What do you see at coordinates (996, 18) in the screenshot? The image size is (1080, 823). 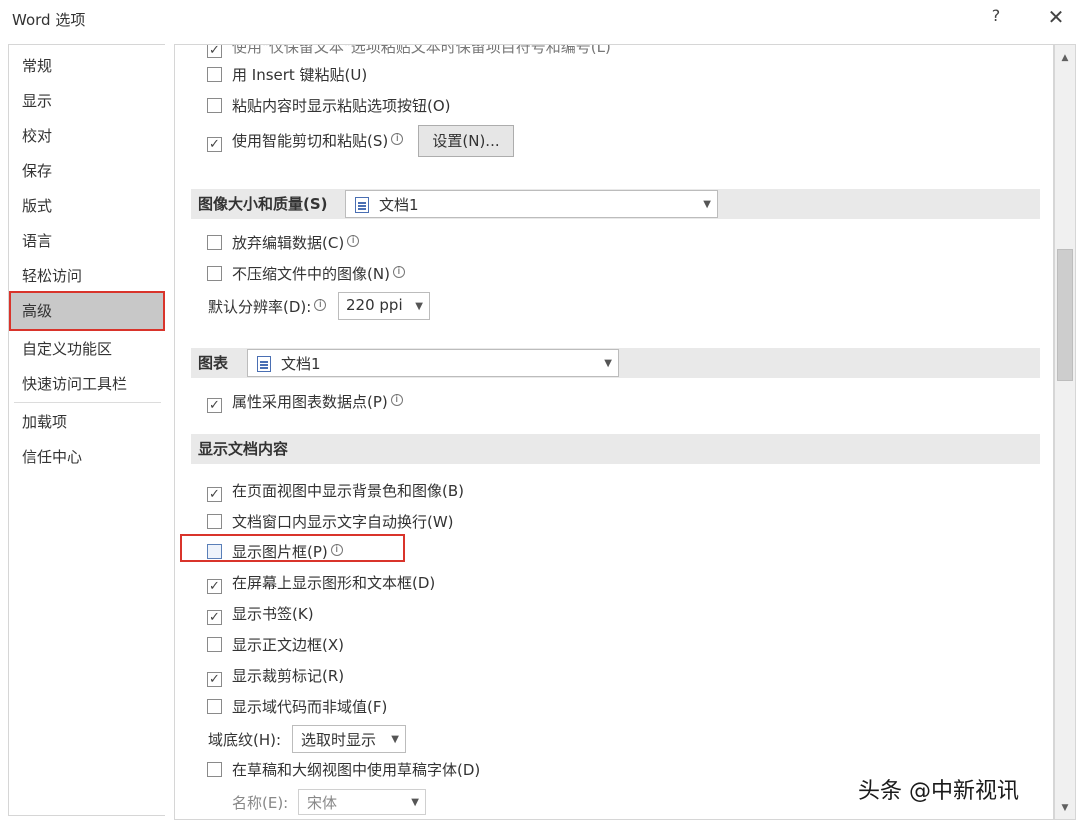 I see `help-button: ?` at bounding box center [996, 18].